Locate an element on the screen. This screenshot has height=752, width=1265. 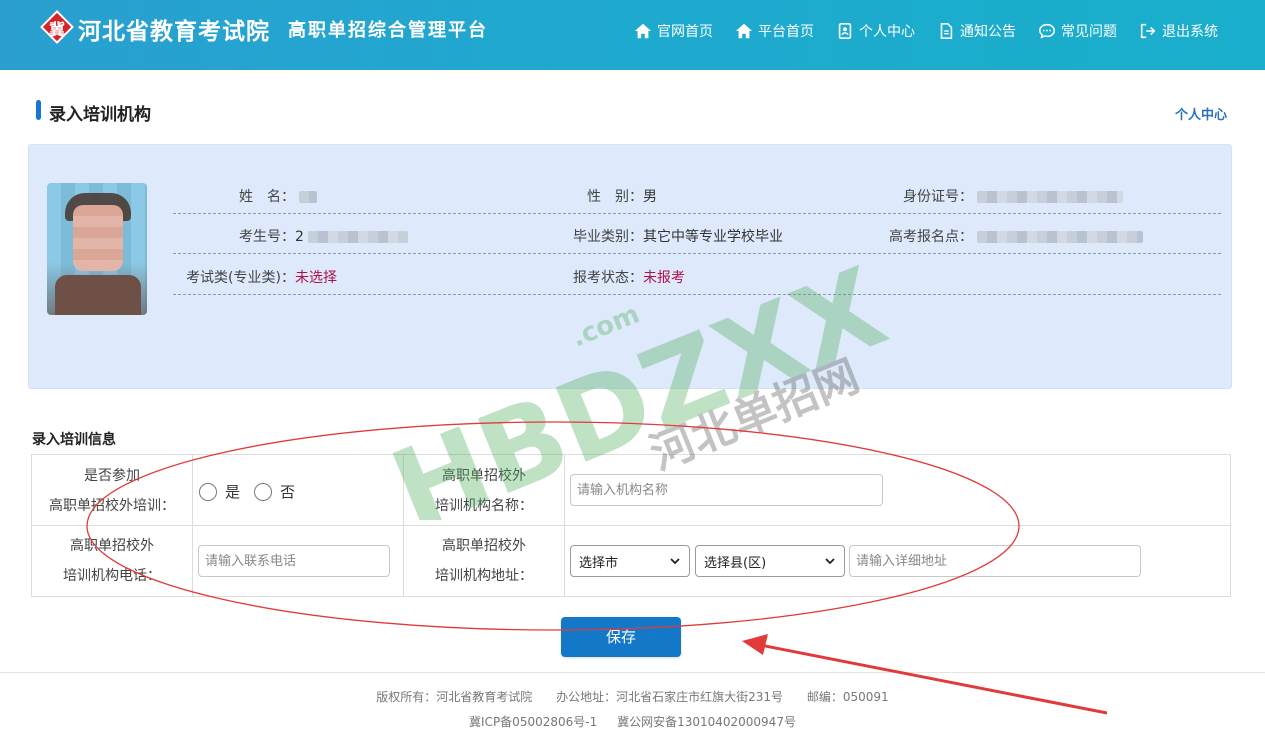
name-field: 姓 名： is located at coordinates (245, 196).